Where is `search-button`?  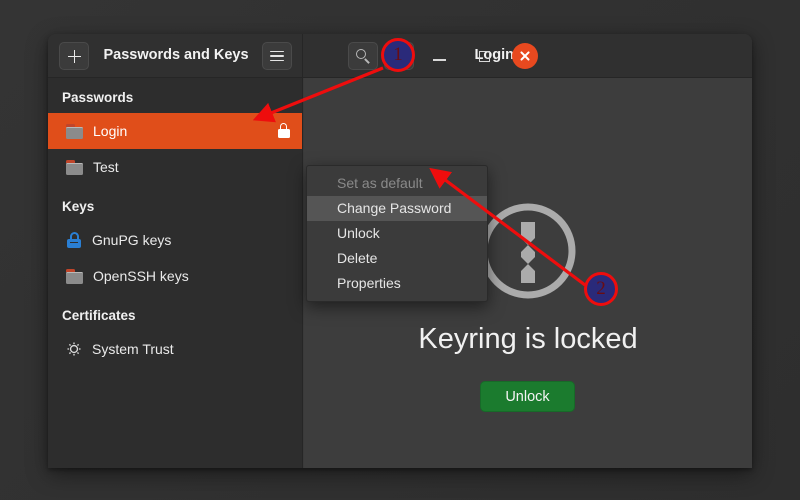
search-button is located at coordinates (363, 56).